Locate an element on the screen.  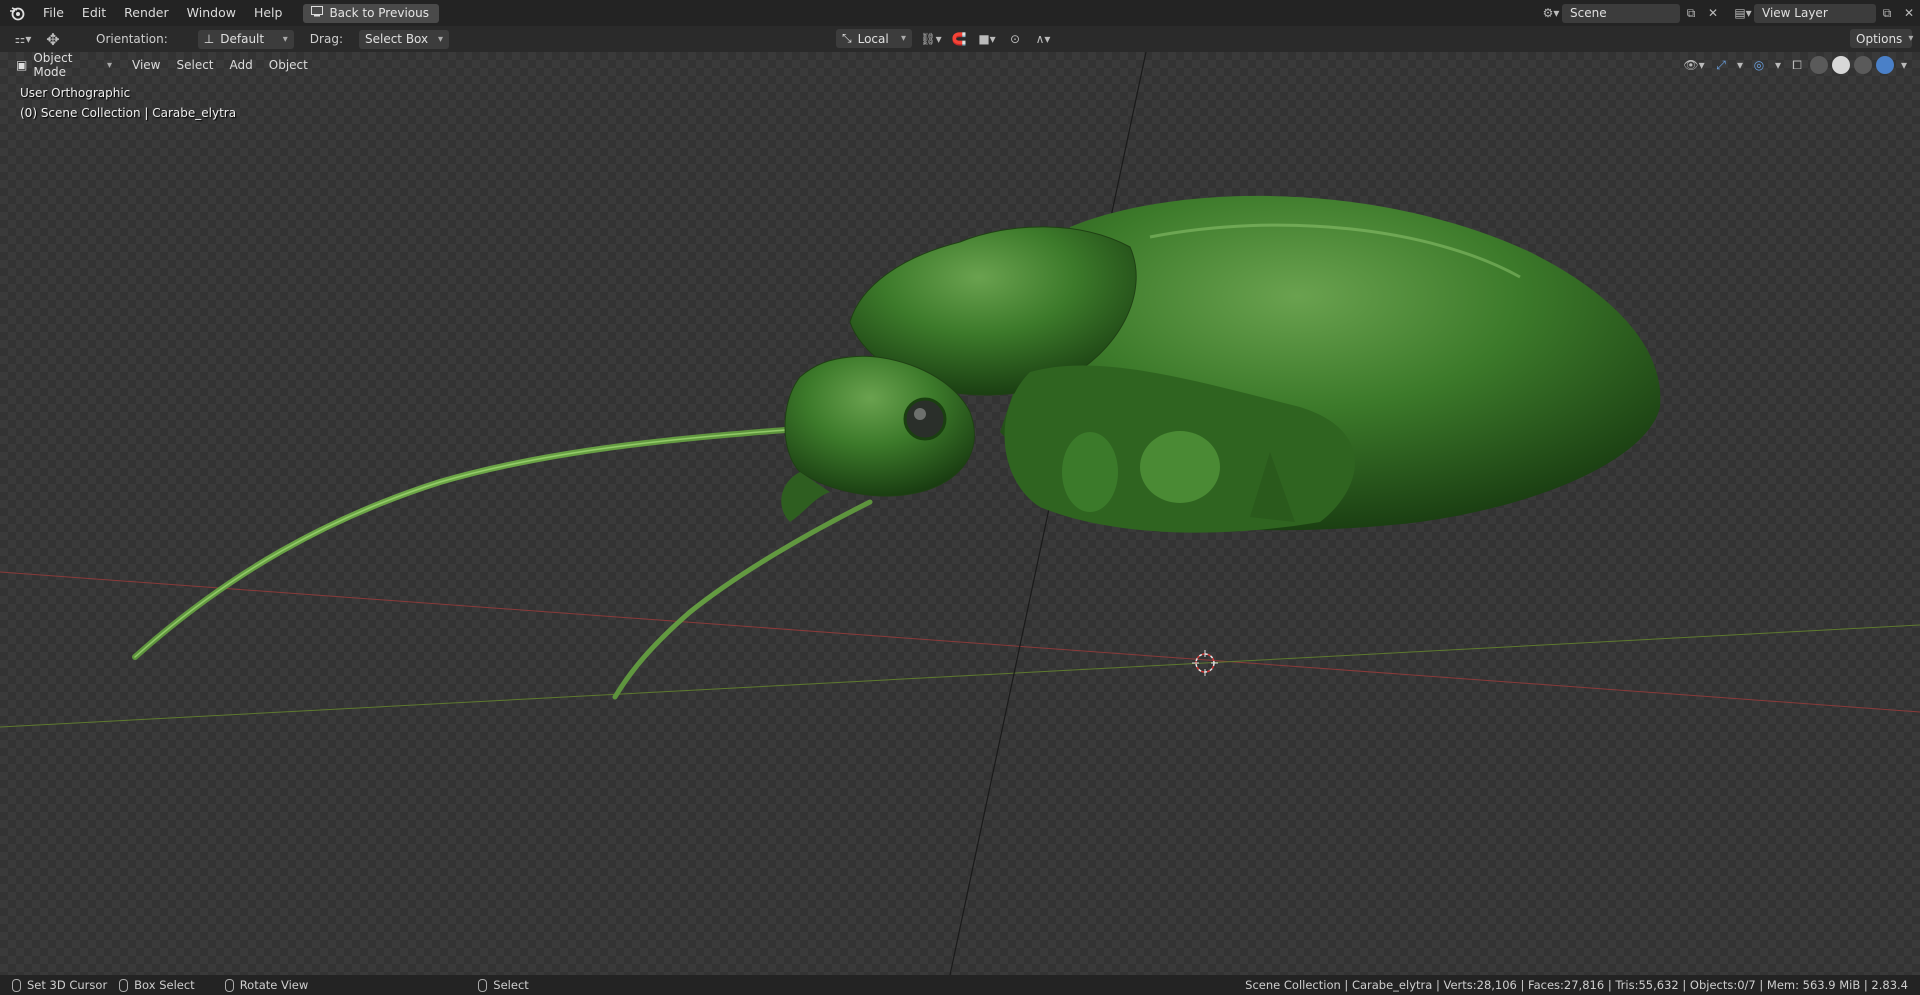
beetle-eye is located at coordinates (925, 419).